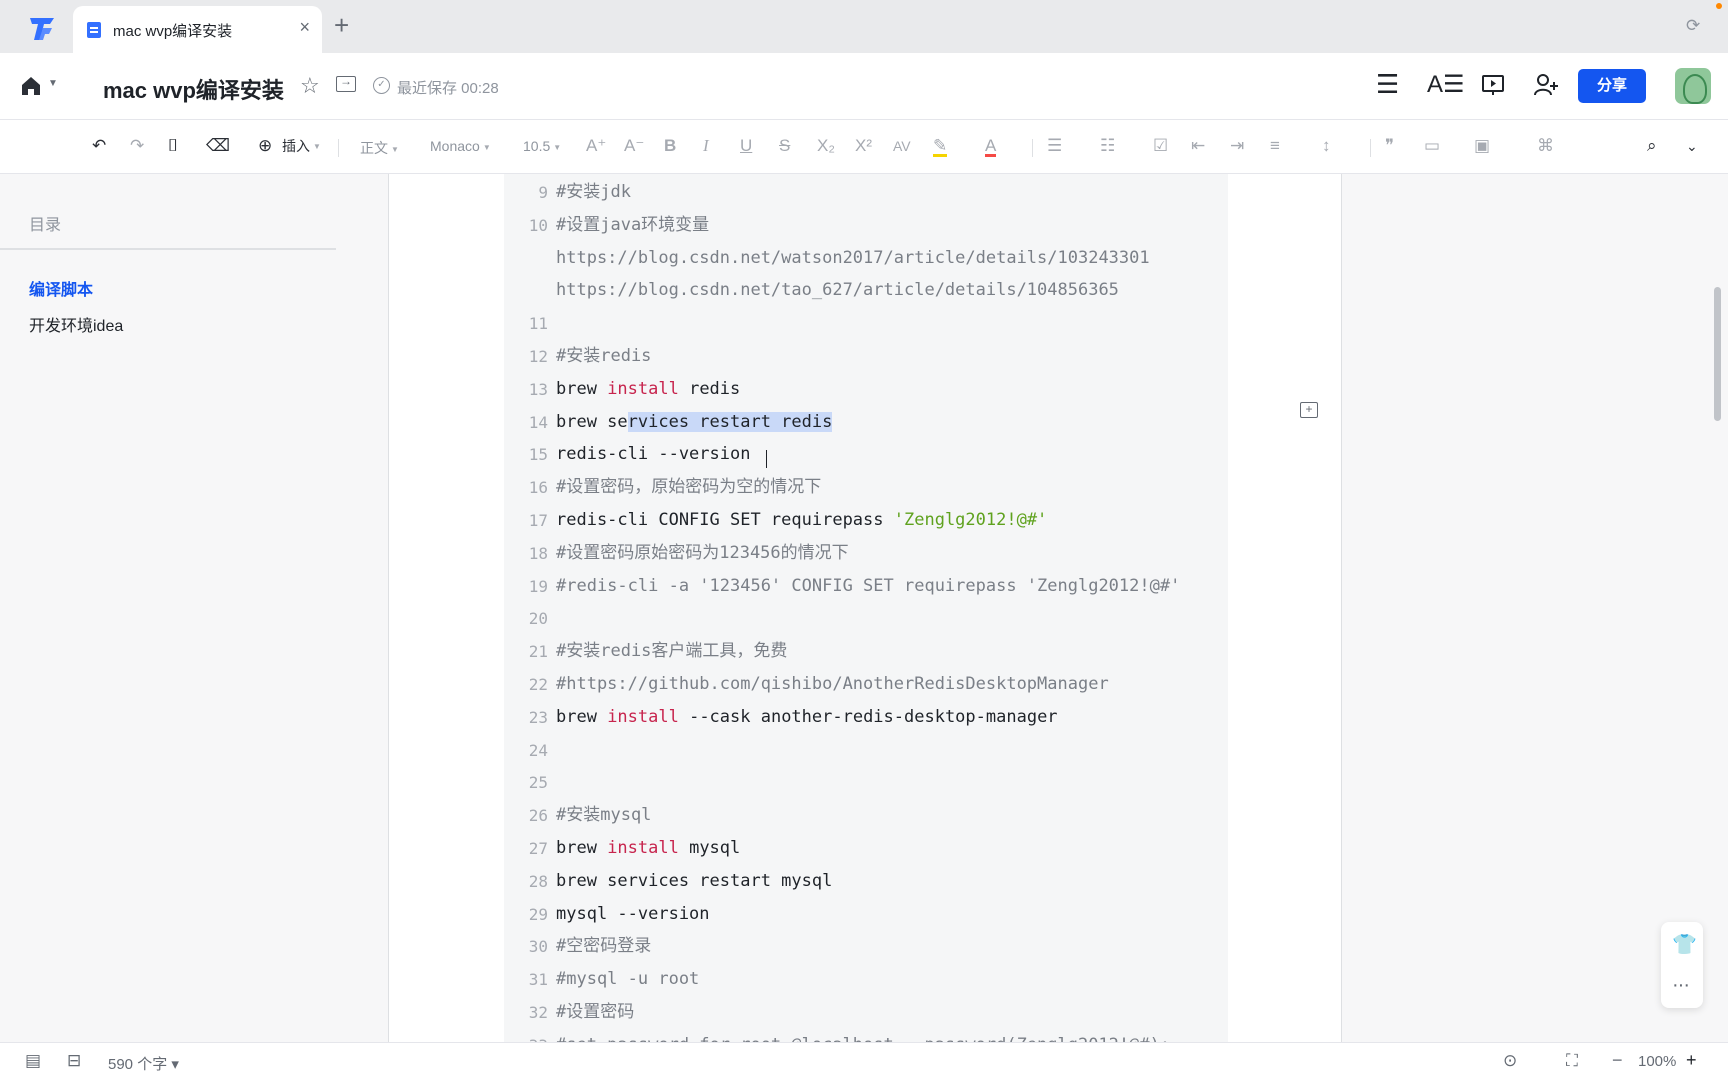  Describe the element at coordinates (301, 146) in the screenshot. I see `insert-button: 插入 ▼` at that location.